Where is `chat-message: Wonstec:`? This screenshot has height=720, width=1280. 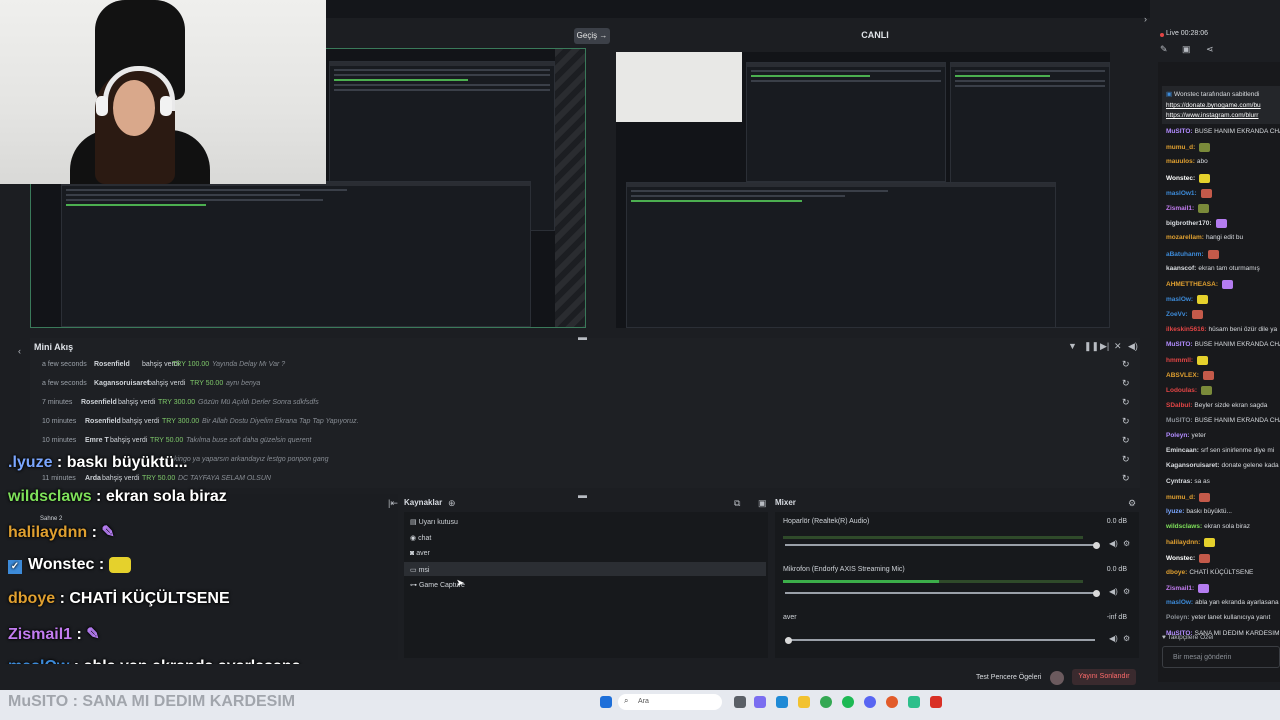 chat-message: Wonstec: is located at coordinates (1188, 558).